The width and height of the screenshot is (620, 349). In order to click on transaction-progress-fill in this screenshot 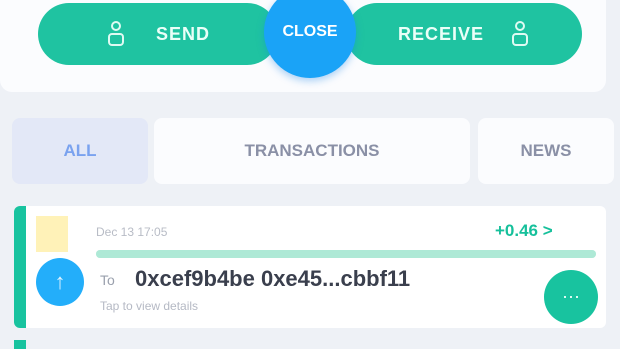, I will do `click(346, 254)`.